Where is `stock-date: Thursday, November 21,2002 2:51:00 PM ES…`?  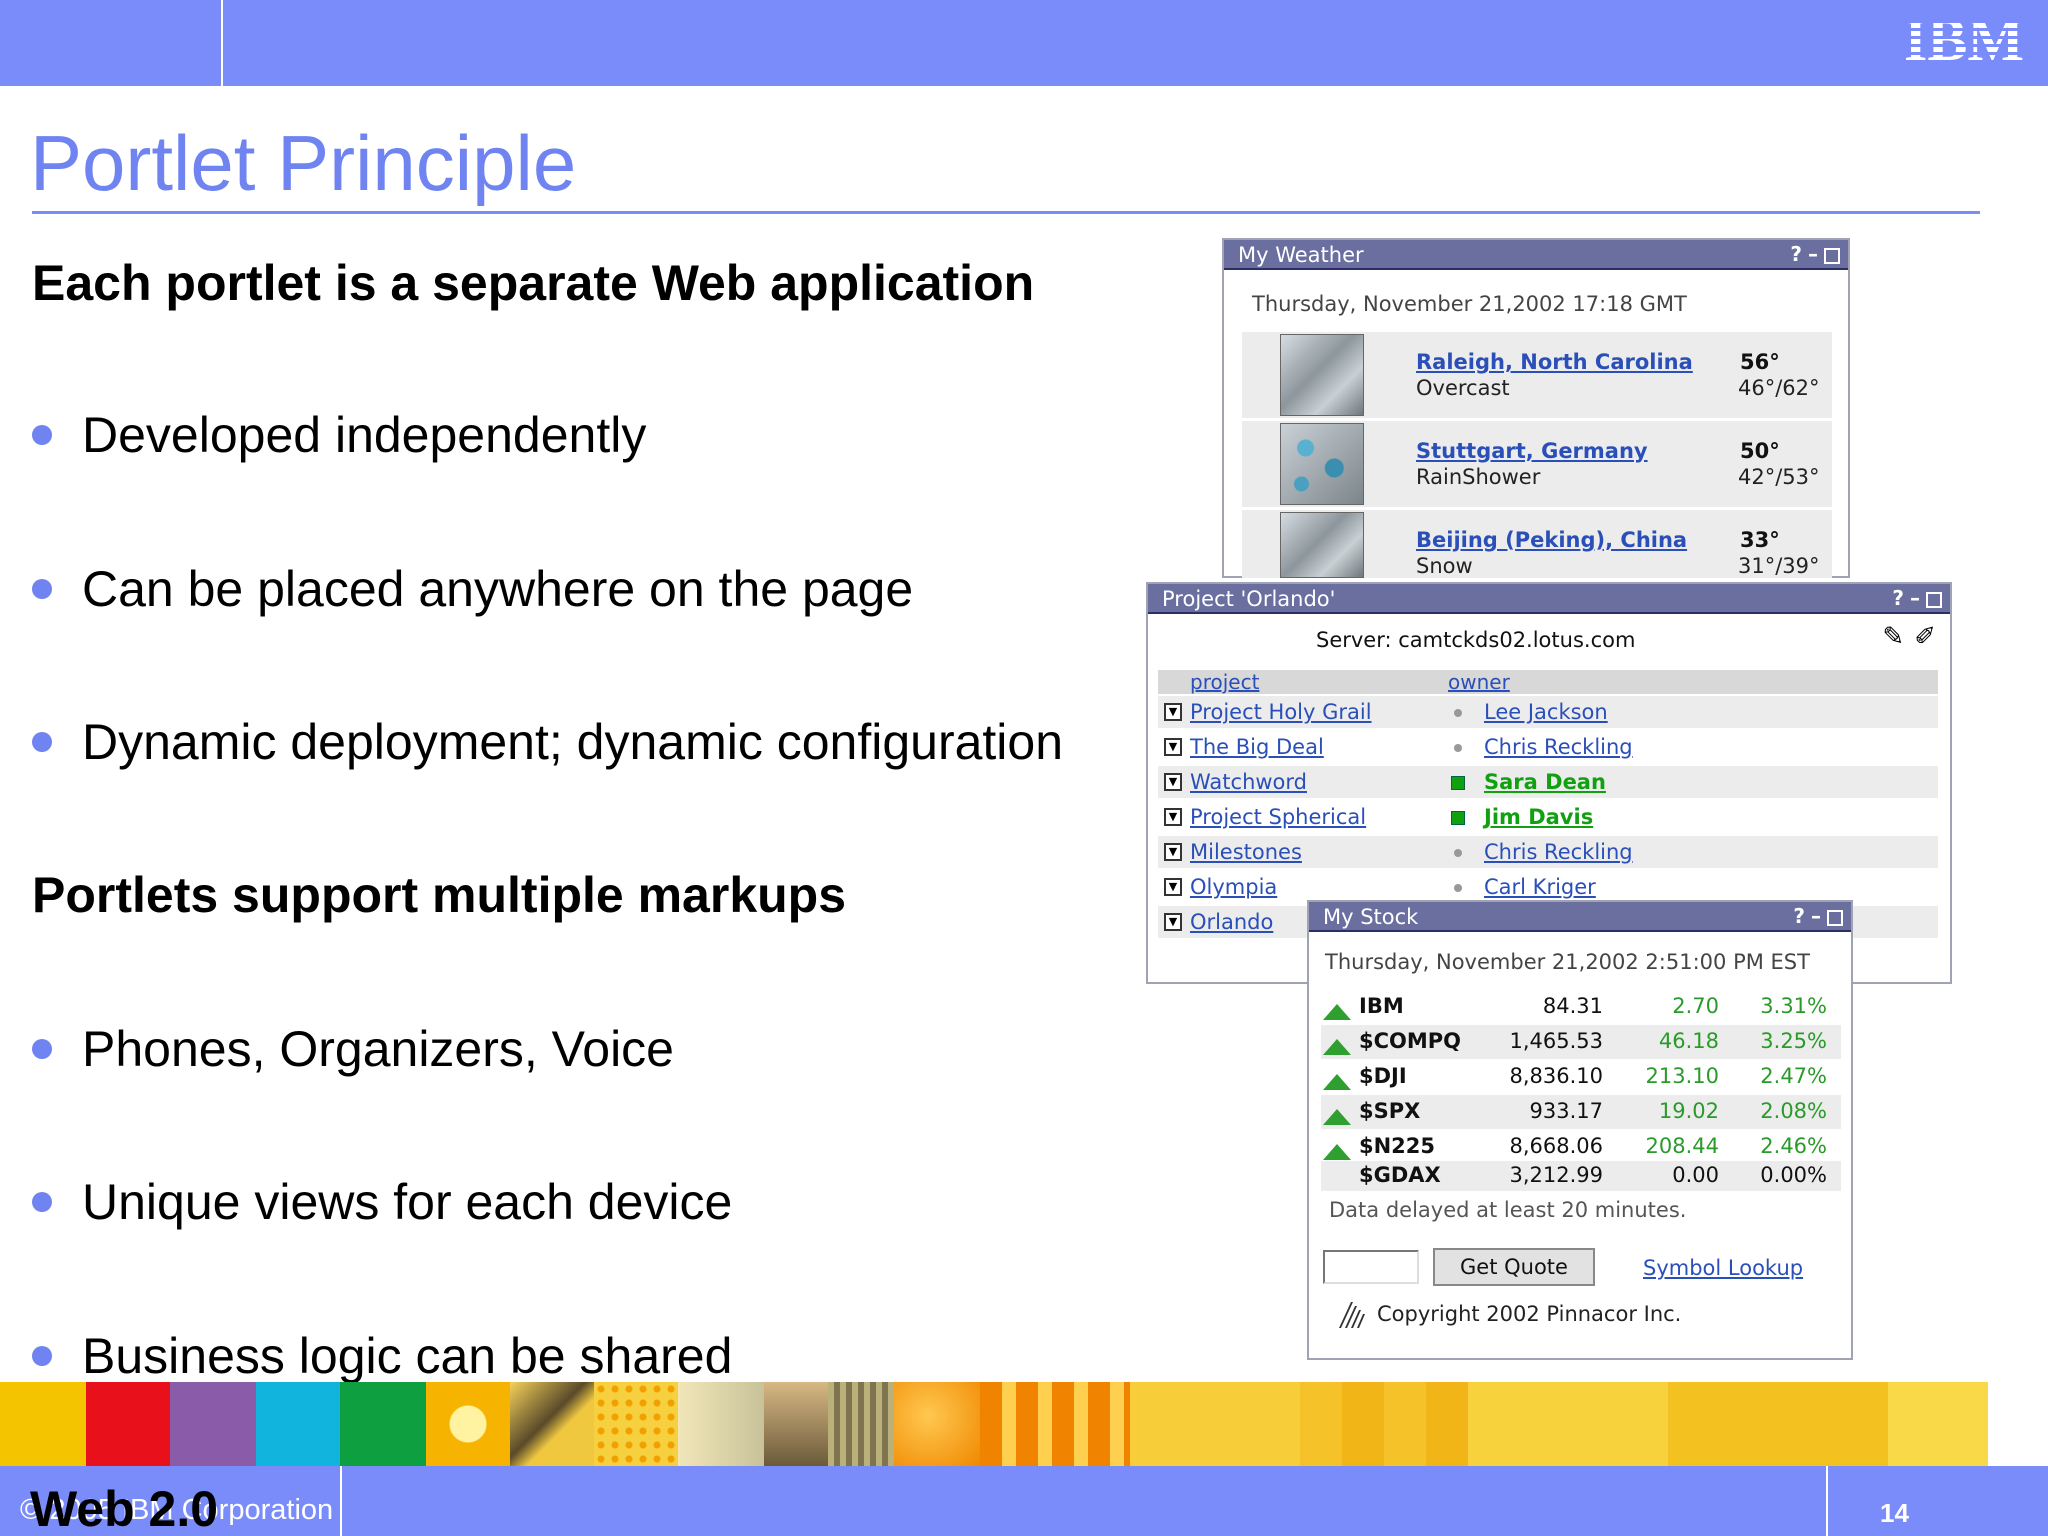
stock-date: Thursday, November 21,2002 2:51:00 PM ES… is located at coordinates (1567, 962).